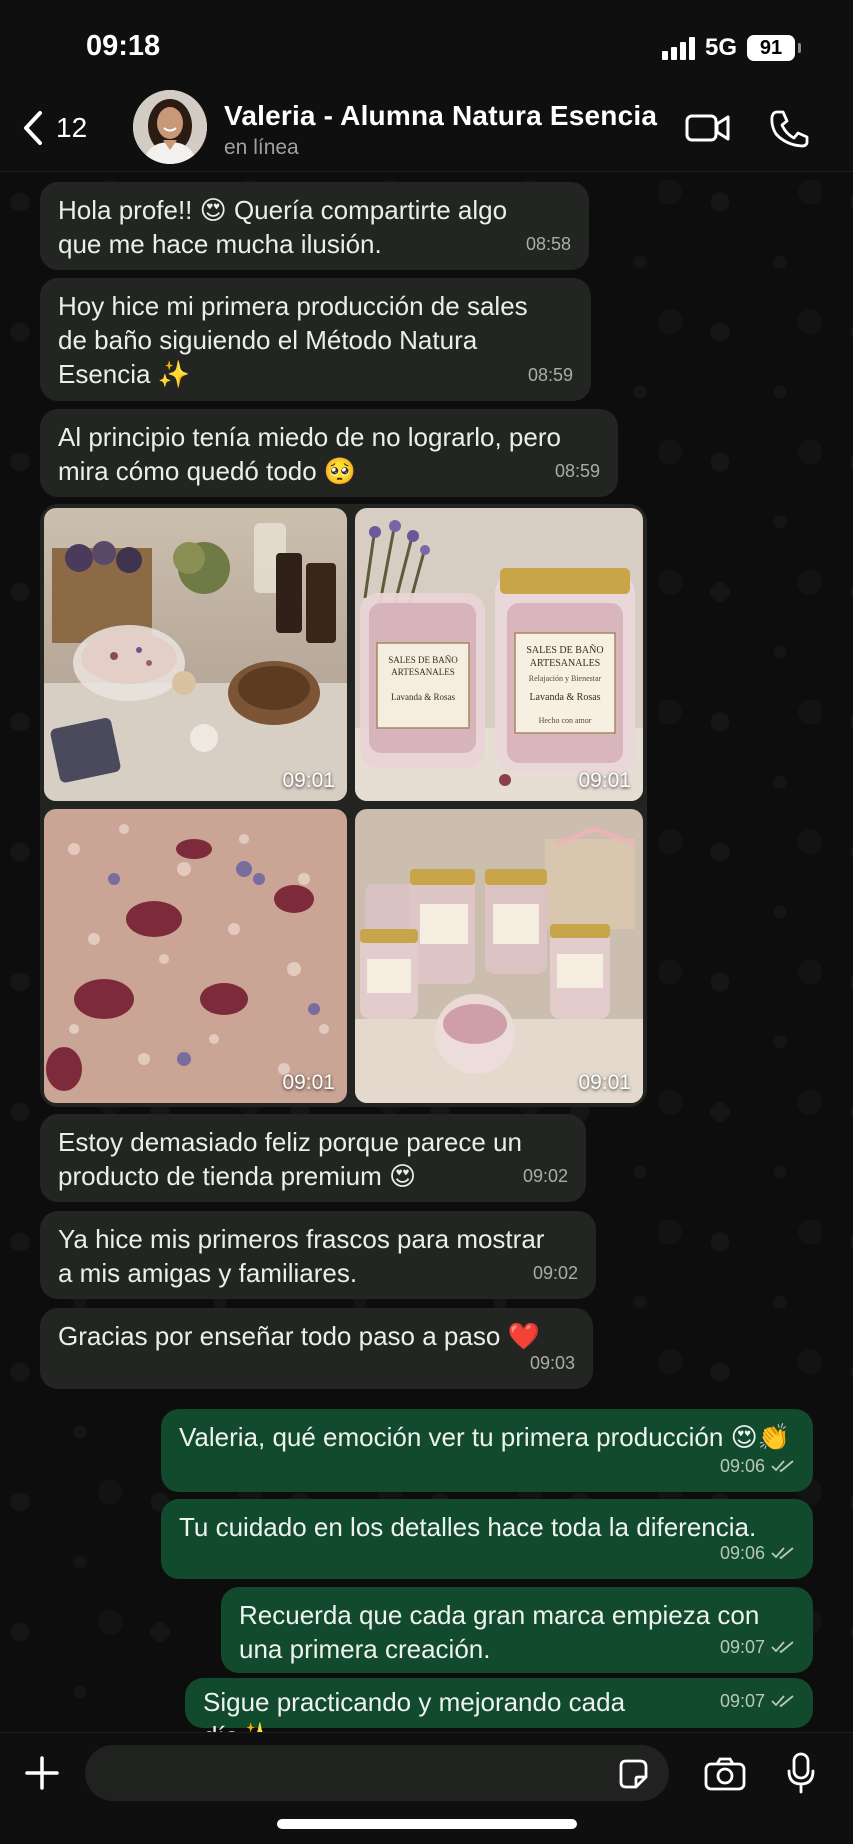 The image size is (853, 1844). Describe the element at coordinates (499, 956) in the screenshot. I see `photo-jar-collection: 09:01` at that location.